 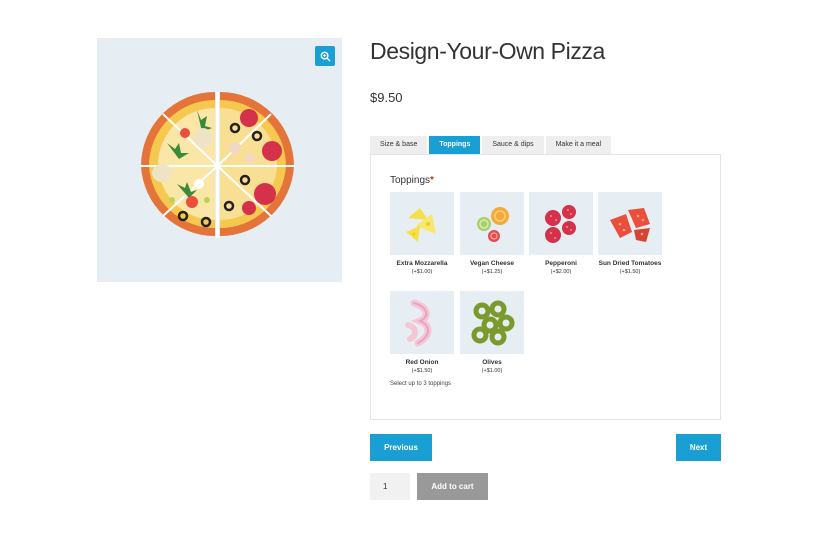 I want to click on product-gallery, so click(x=219, y=160).